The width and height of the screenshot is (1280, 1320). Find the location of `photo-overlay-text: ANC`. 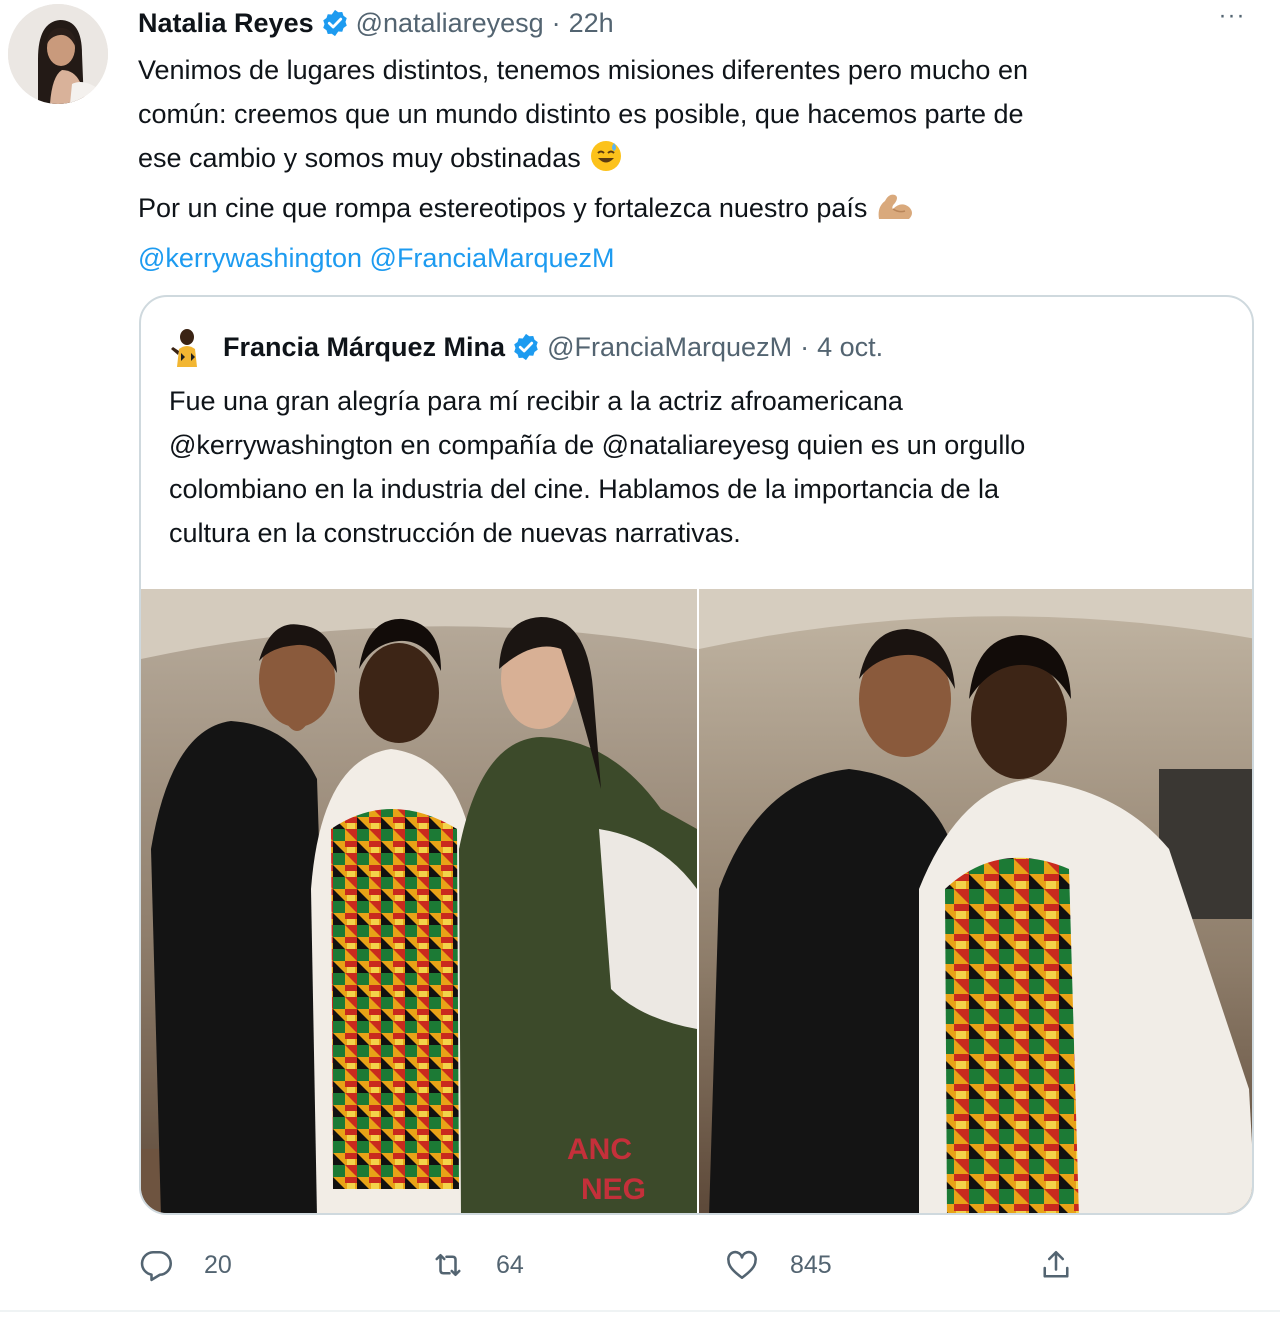

photo-overlay-text: ANC is located at coordinates (599, 1149).